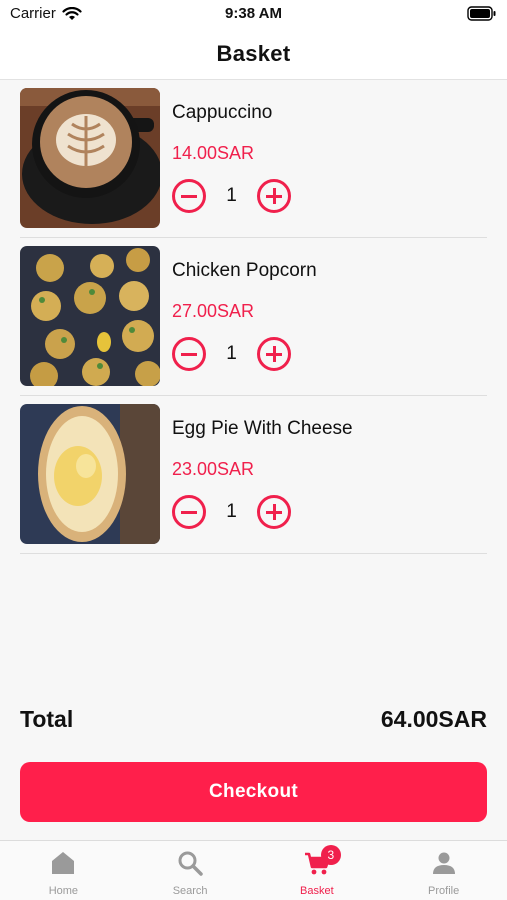 The height and width of the screenshot is (900, 507). I want to click on tab-label: Home, so click(63, 891).